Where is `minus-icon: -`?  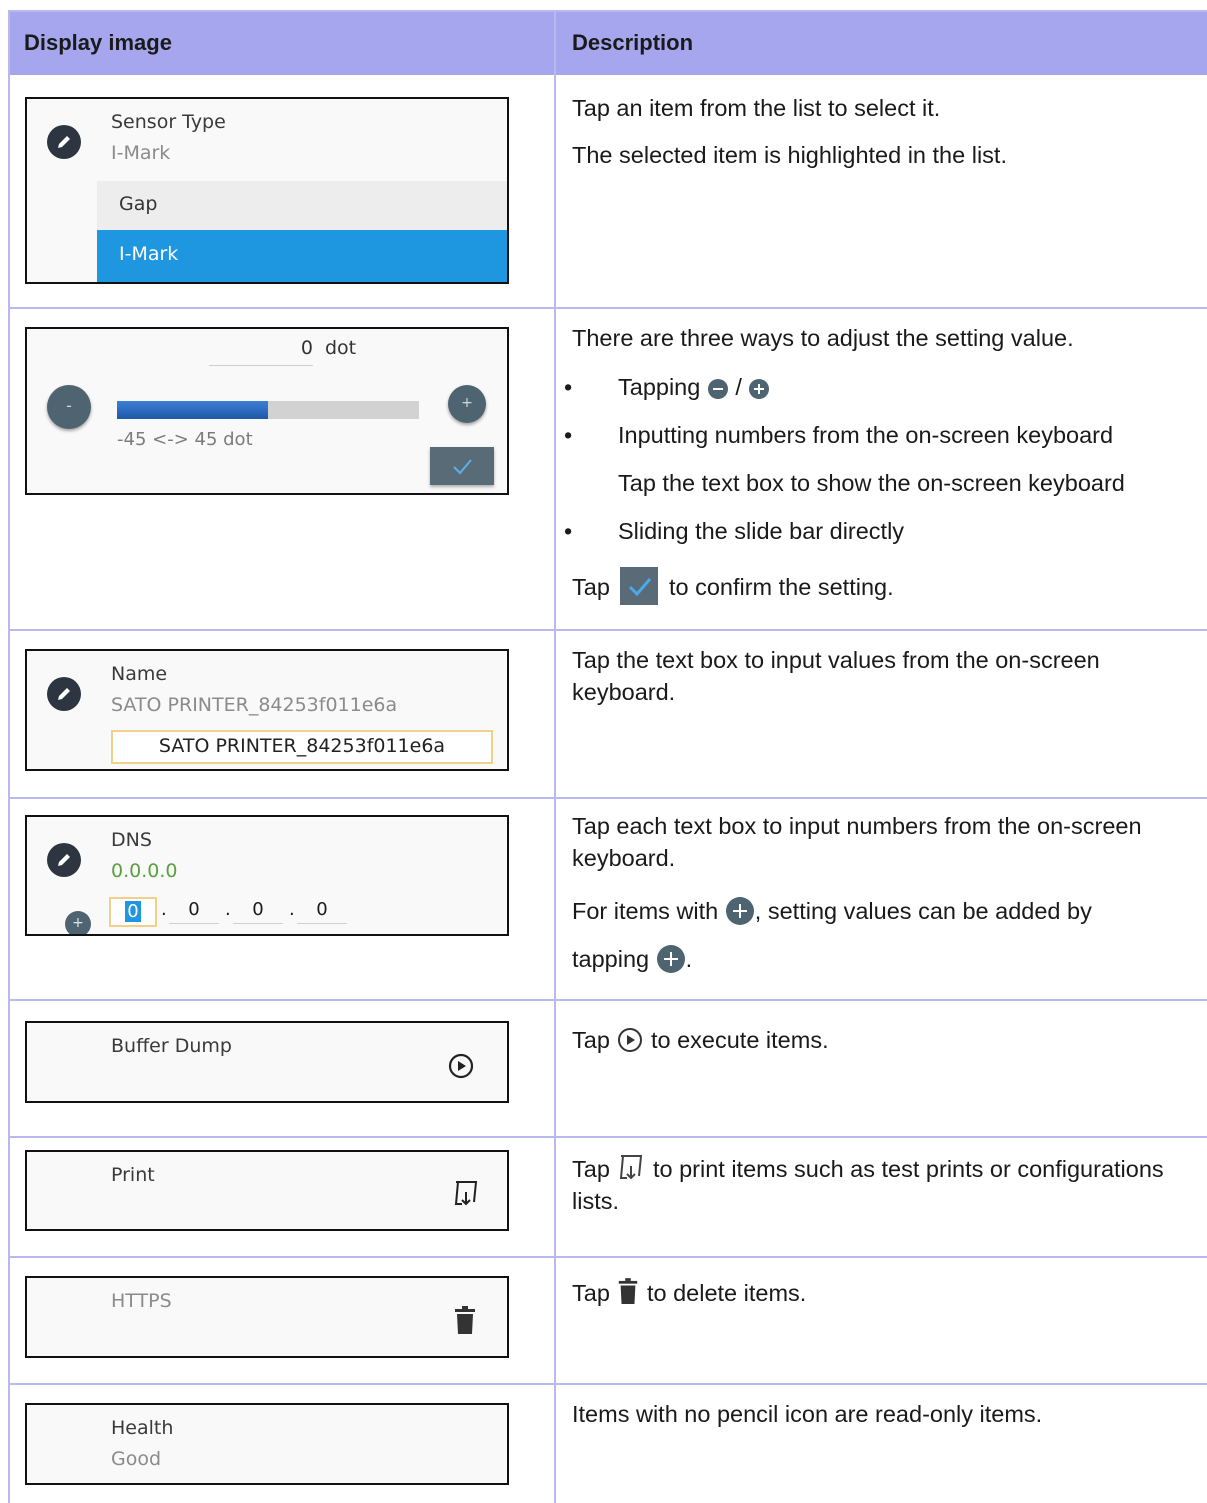 minus-icon: - is located at coordinates (69, 405).